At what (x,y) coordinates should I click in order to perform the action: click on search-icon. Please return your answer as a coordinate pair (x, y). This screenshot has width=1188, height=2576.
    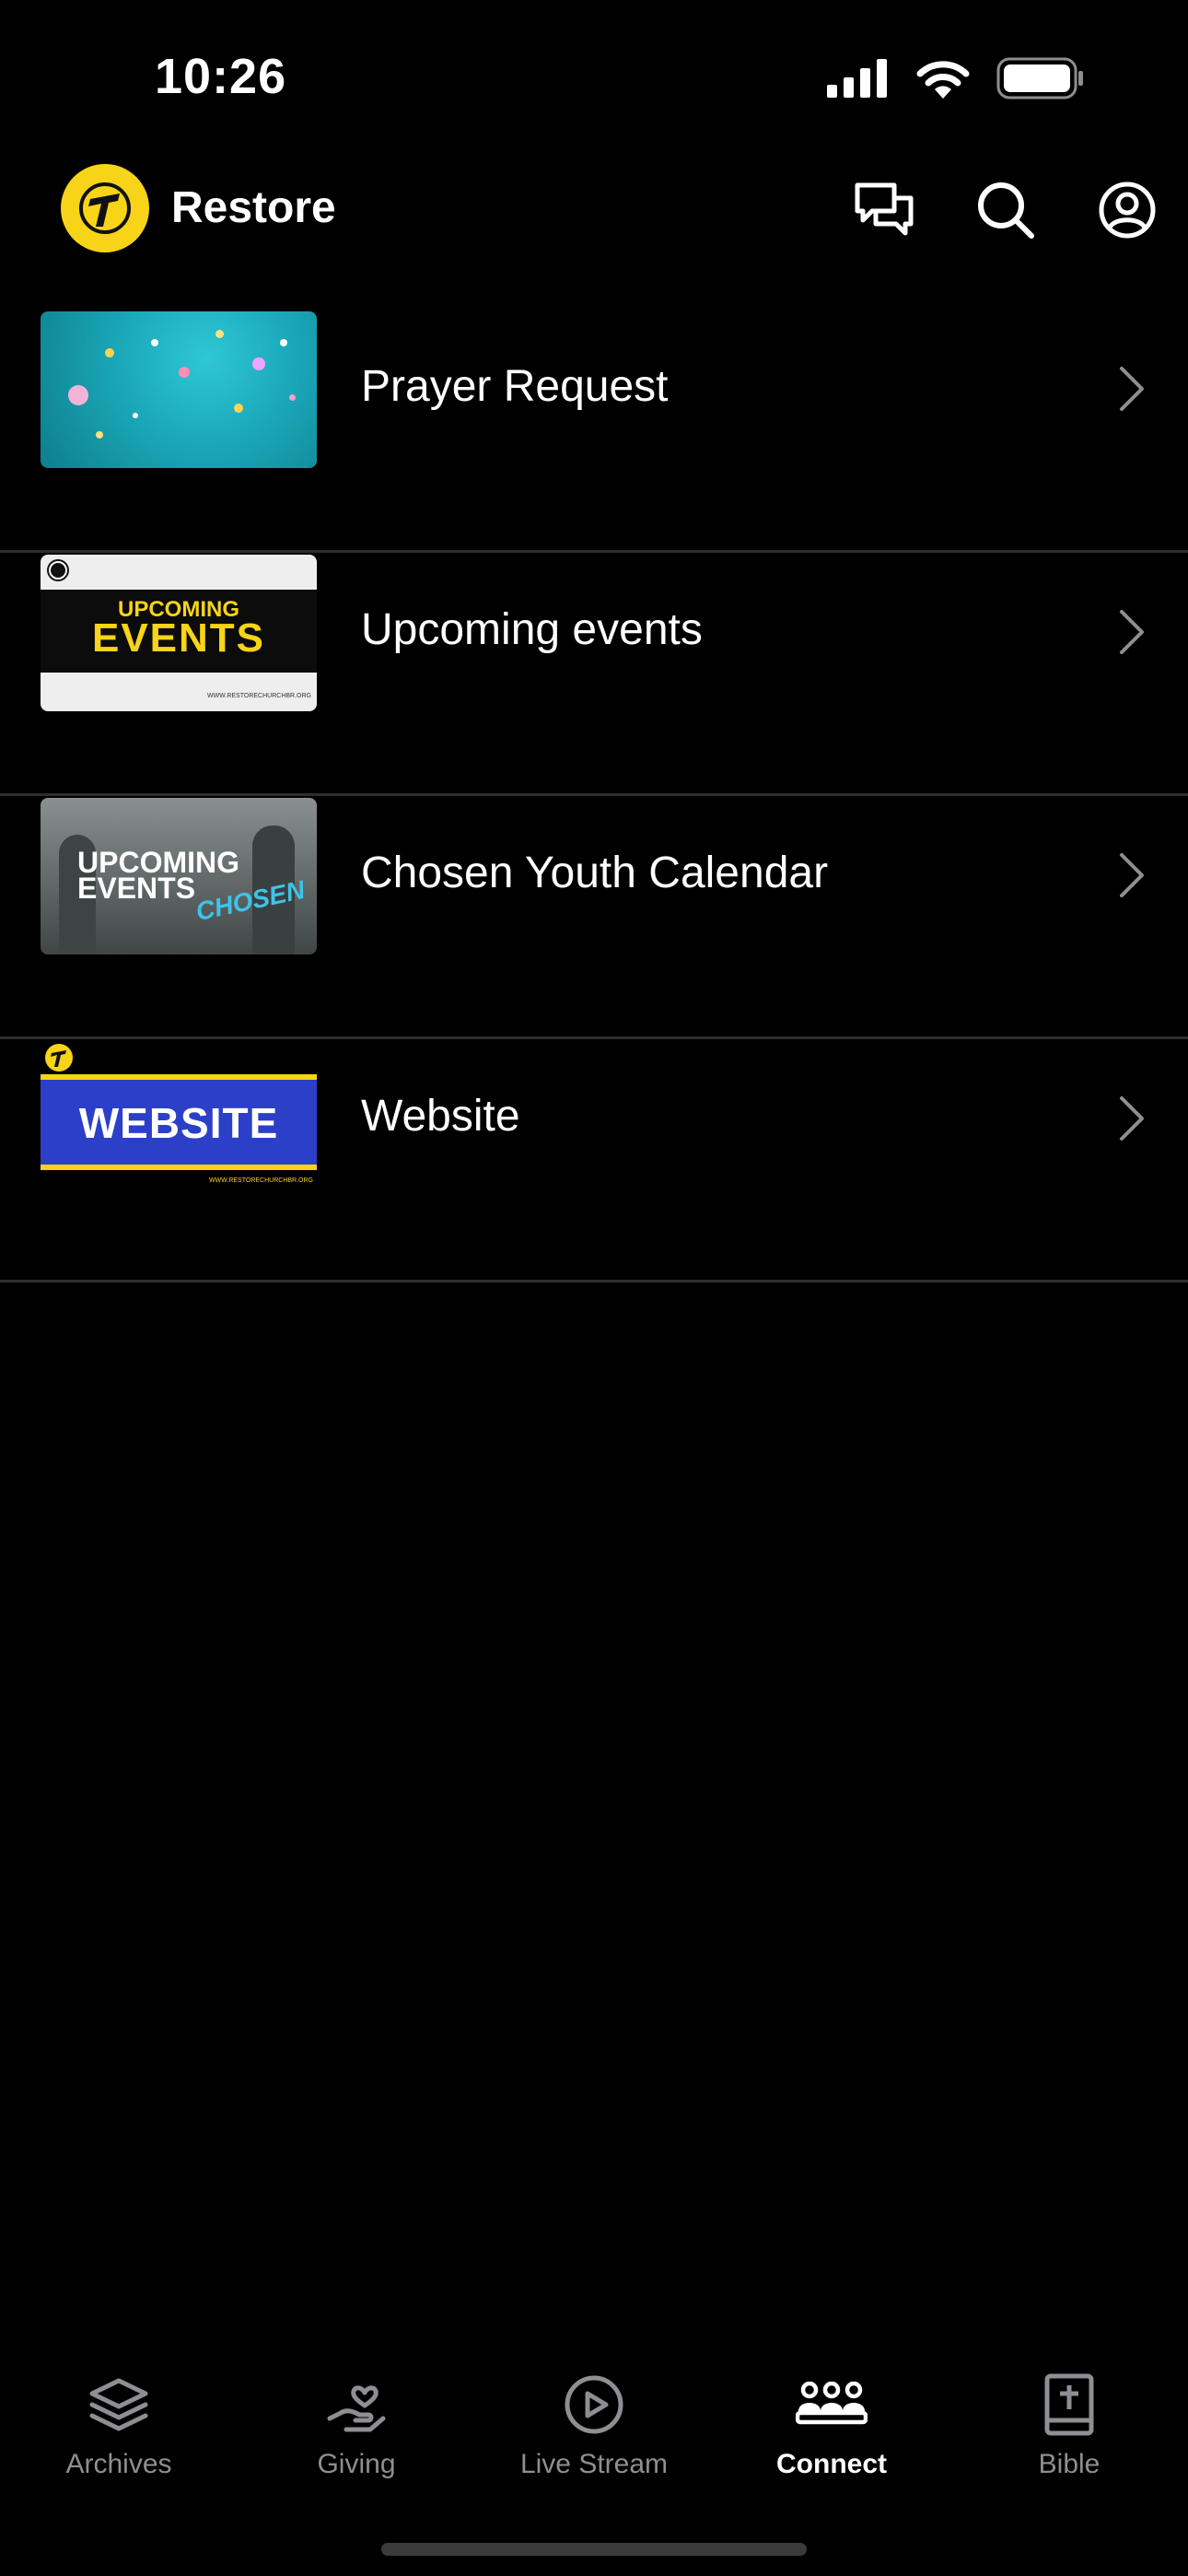
    Looking at the image, I should click on (1006, 211).